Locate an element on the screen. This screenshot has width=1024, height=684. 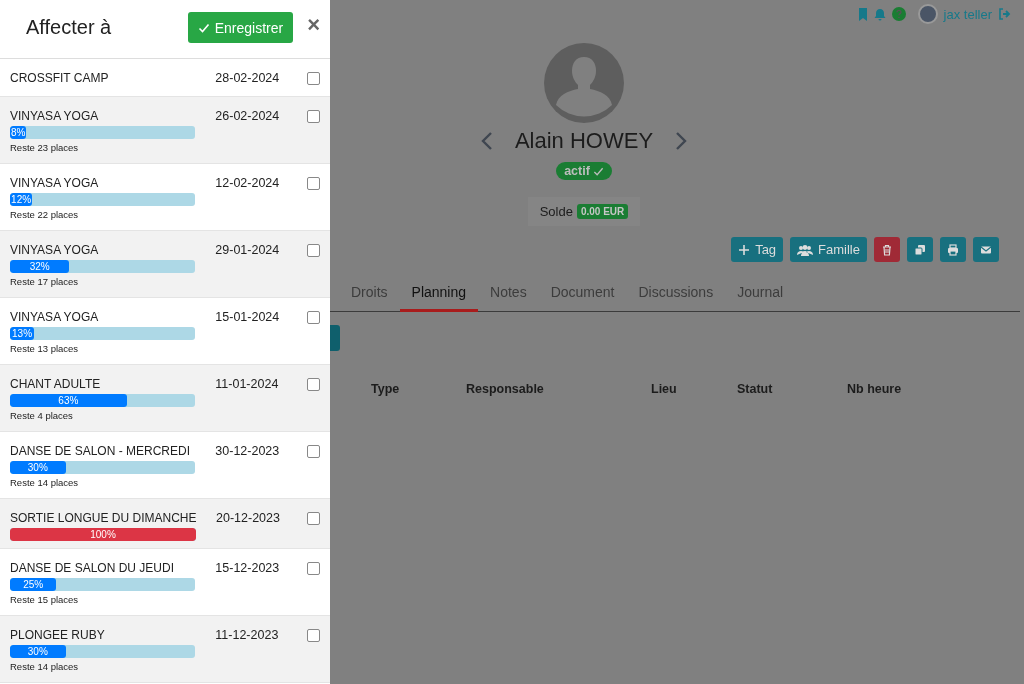
progress-fill: 63% is located at coordinates (68, 400).